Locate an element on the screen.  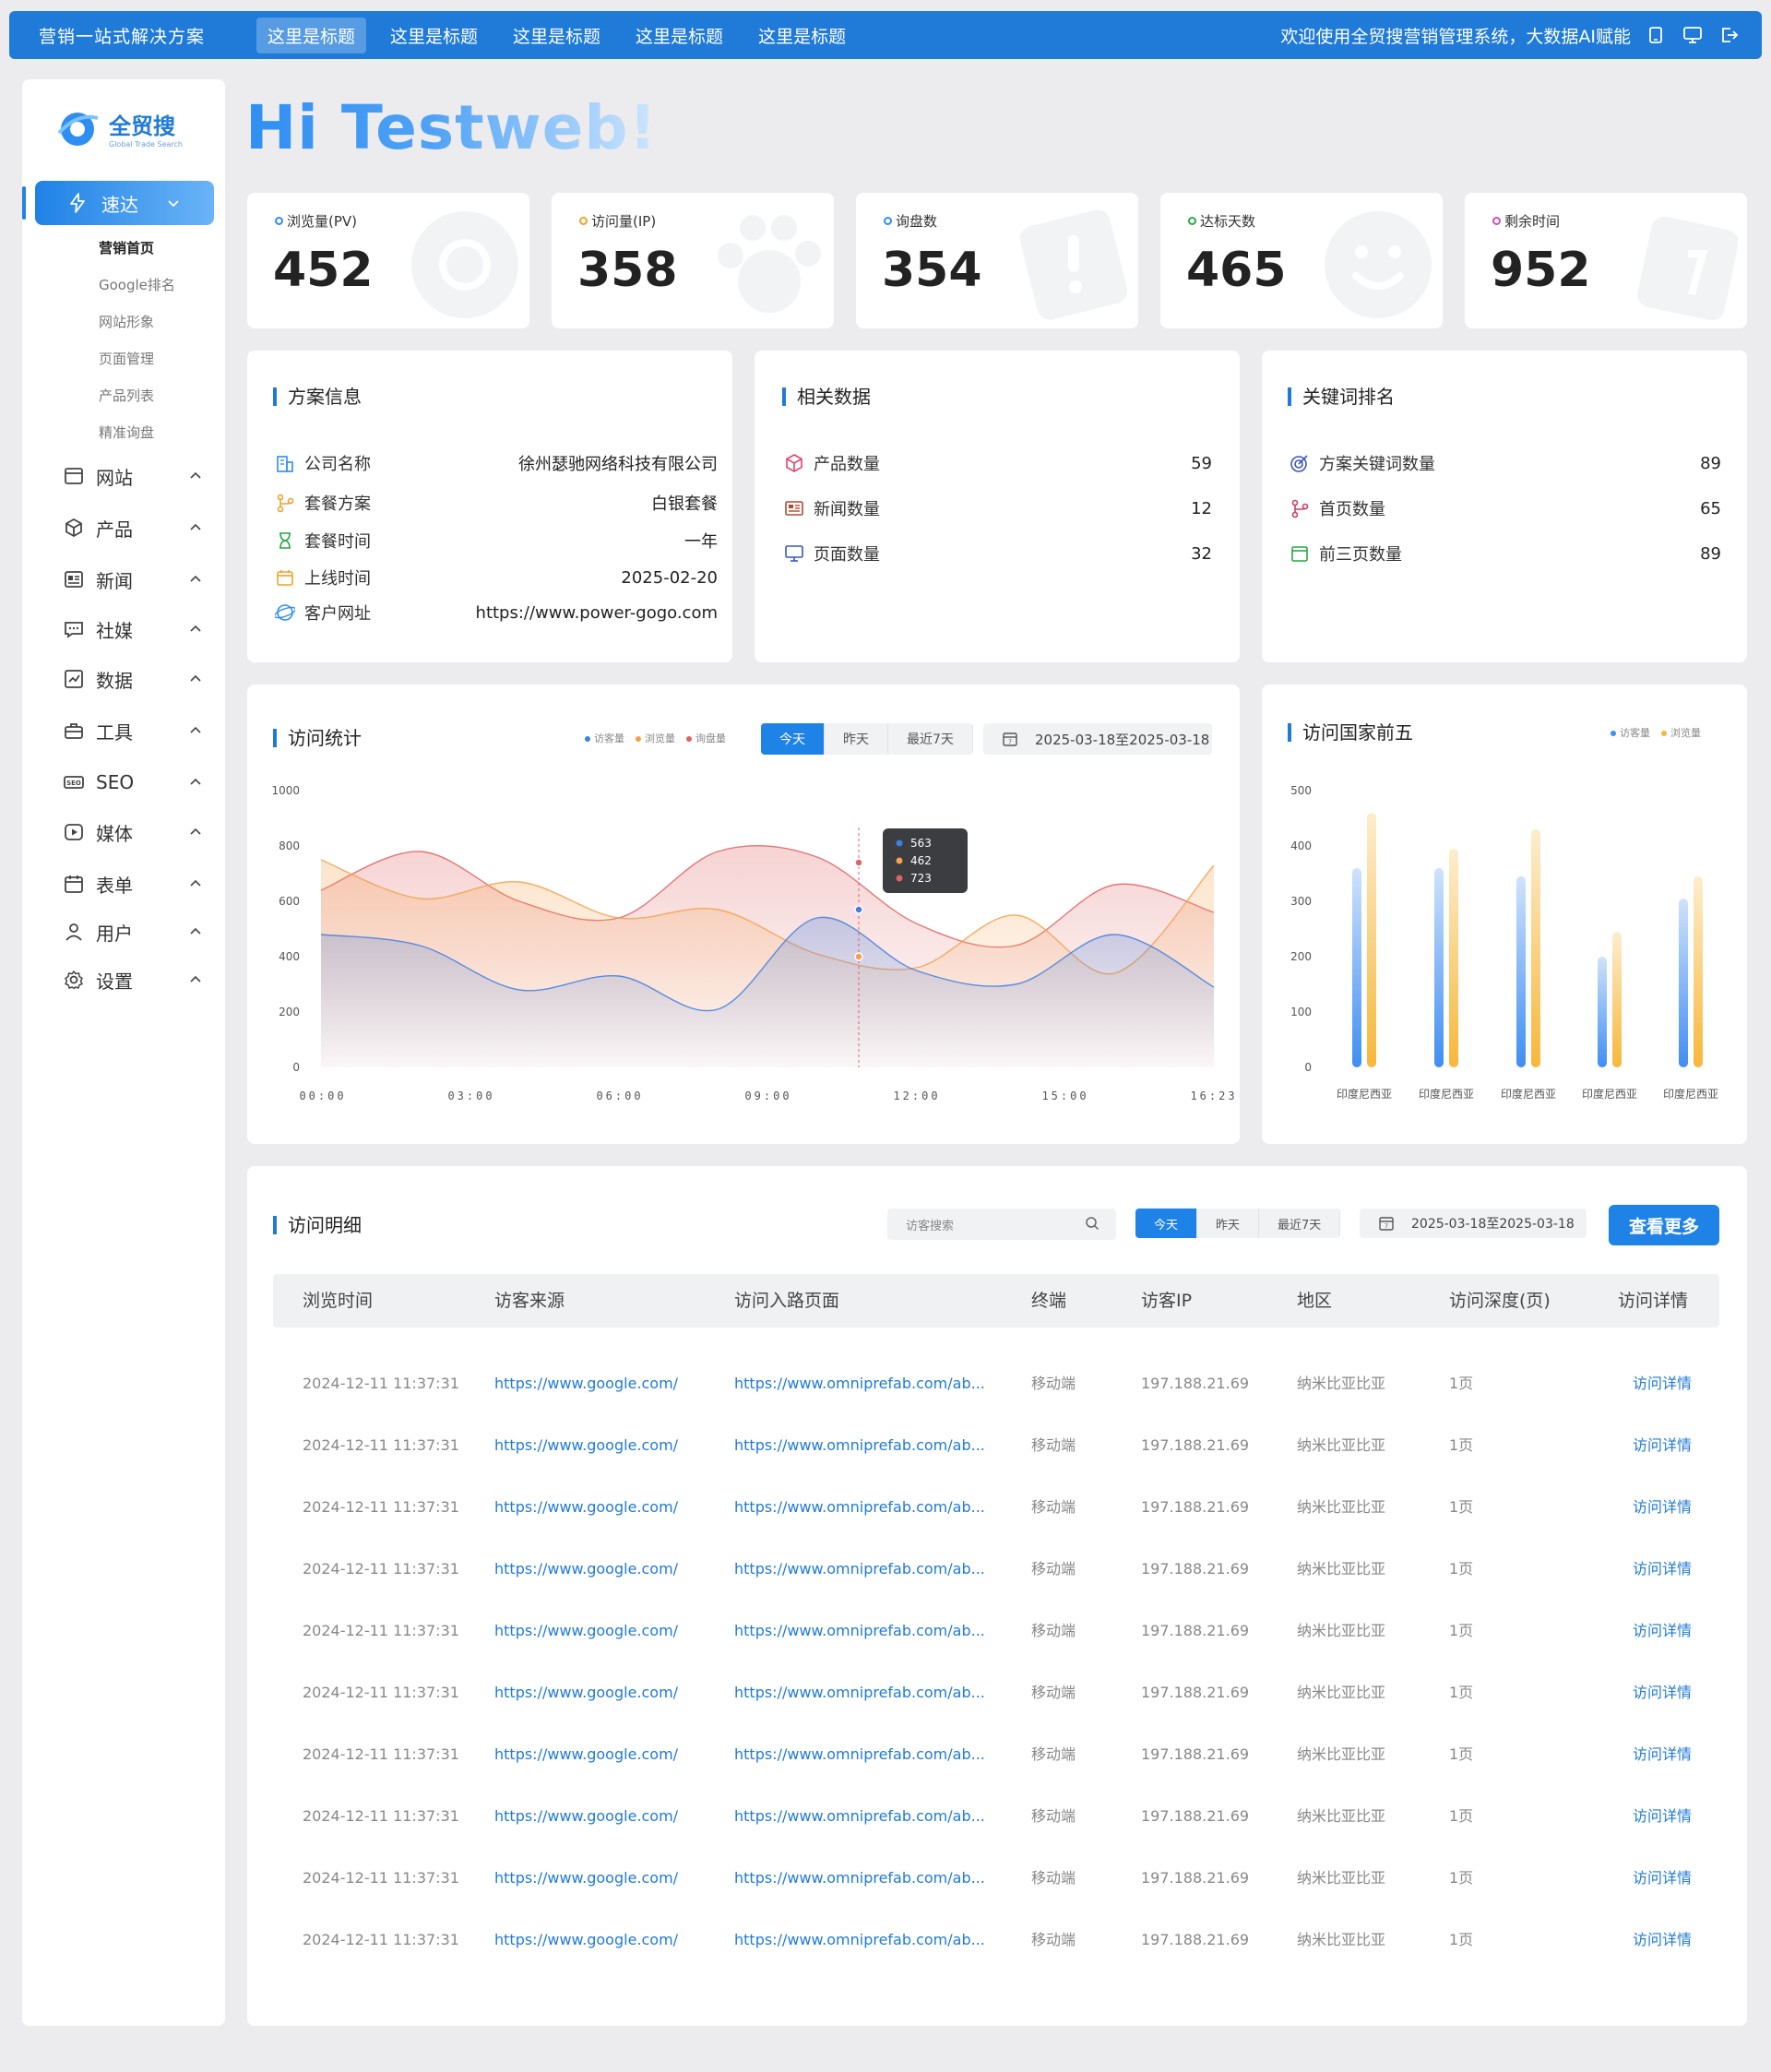
column-header: 访客IP is located at coordinates (1167, 1301).